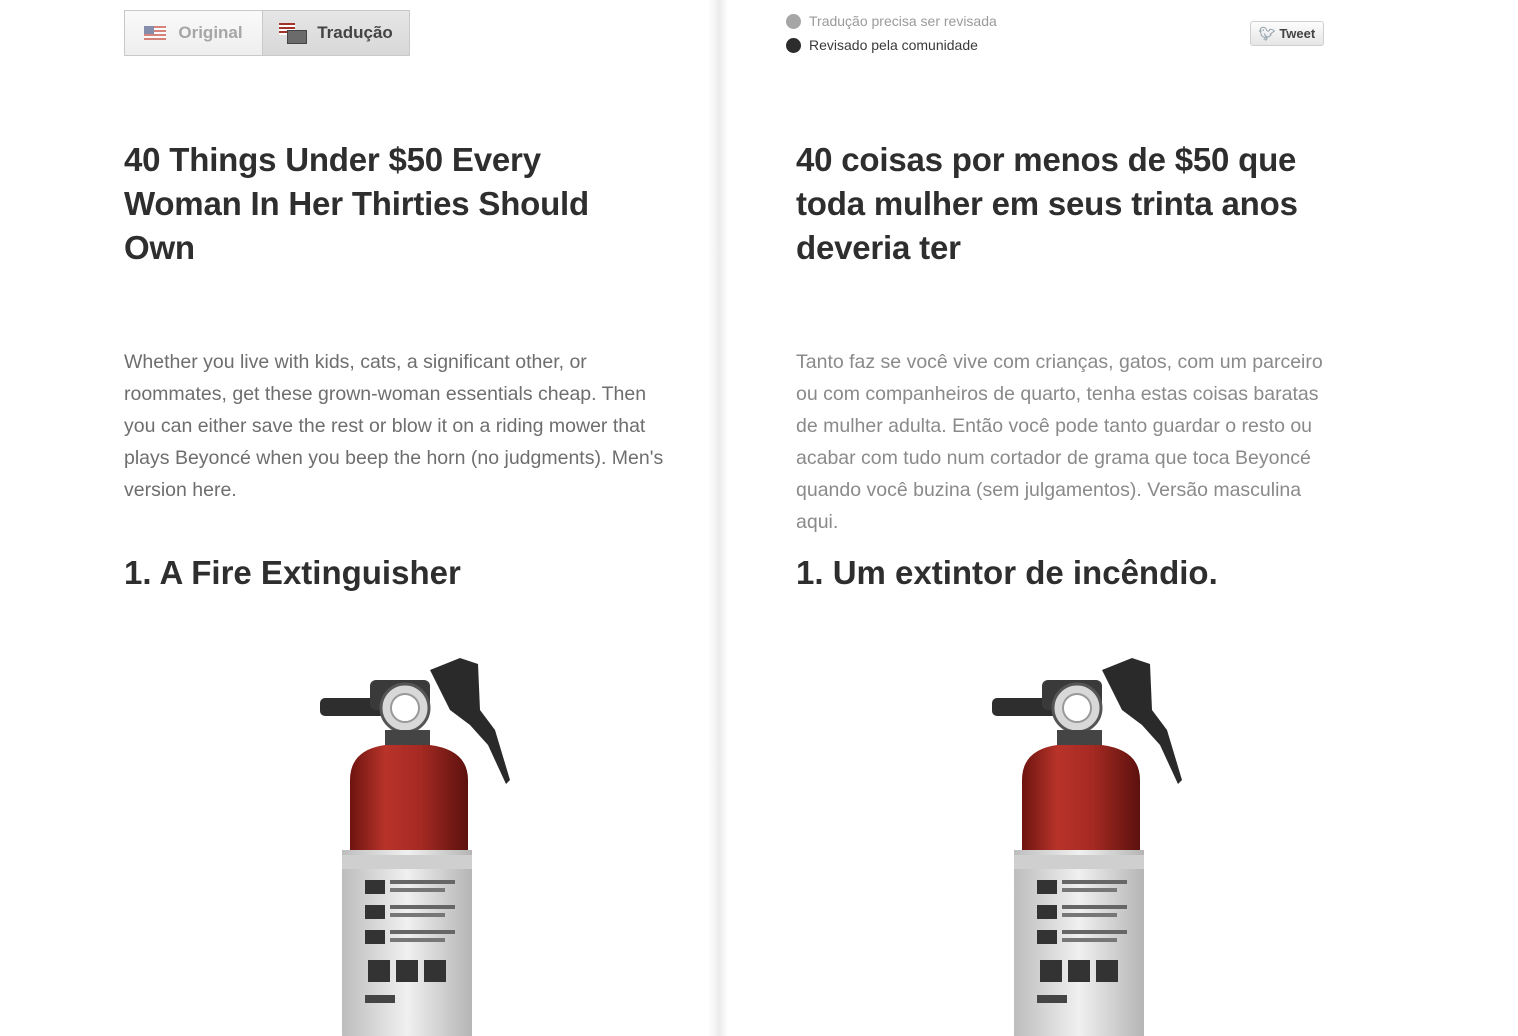  I want to click on translation-item-1-heading: 1. Um extintor de incêndio., so click(1007, 572).